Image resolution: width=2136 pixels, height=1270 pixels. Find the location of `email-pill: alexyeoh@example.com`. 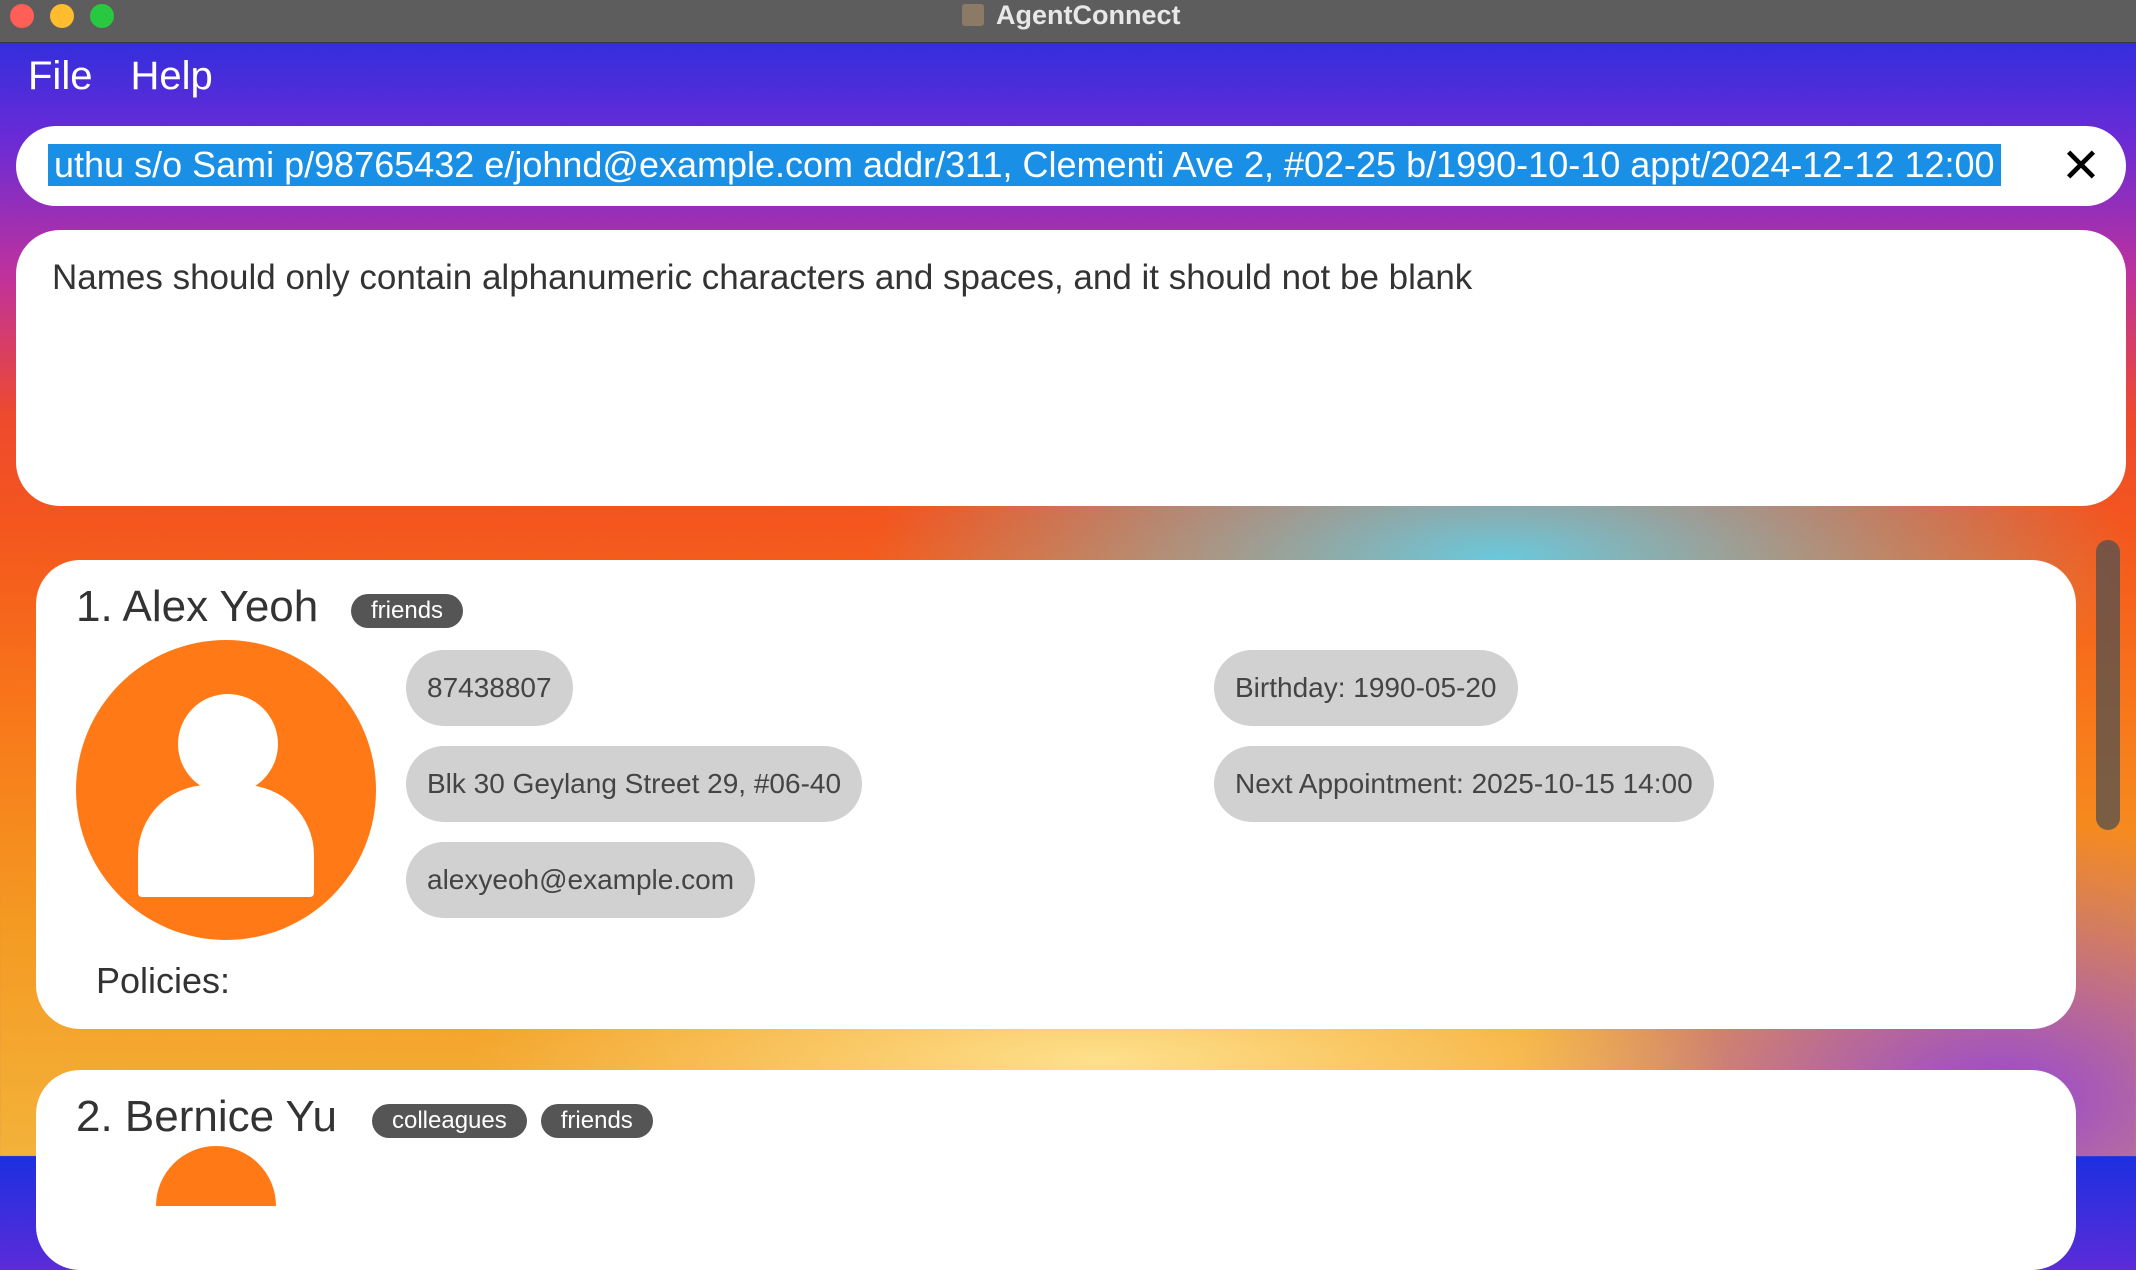

email-pill: alexyeoh@example.com is located at coordinates (581, 880).